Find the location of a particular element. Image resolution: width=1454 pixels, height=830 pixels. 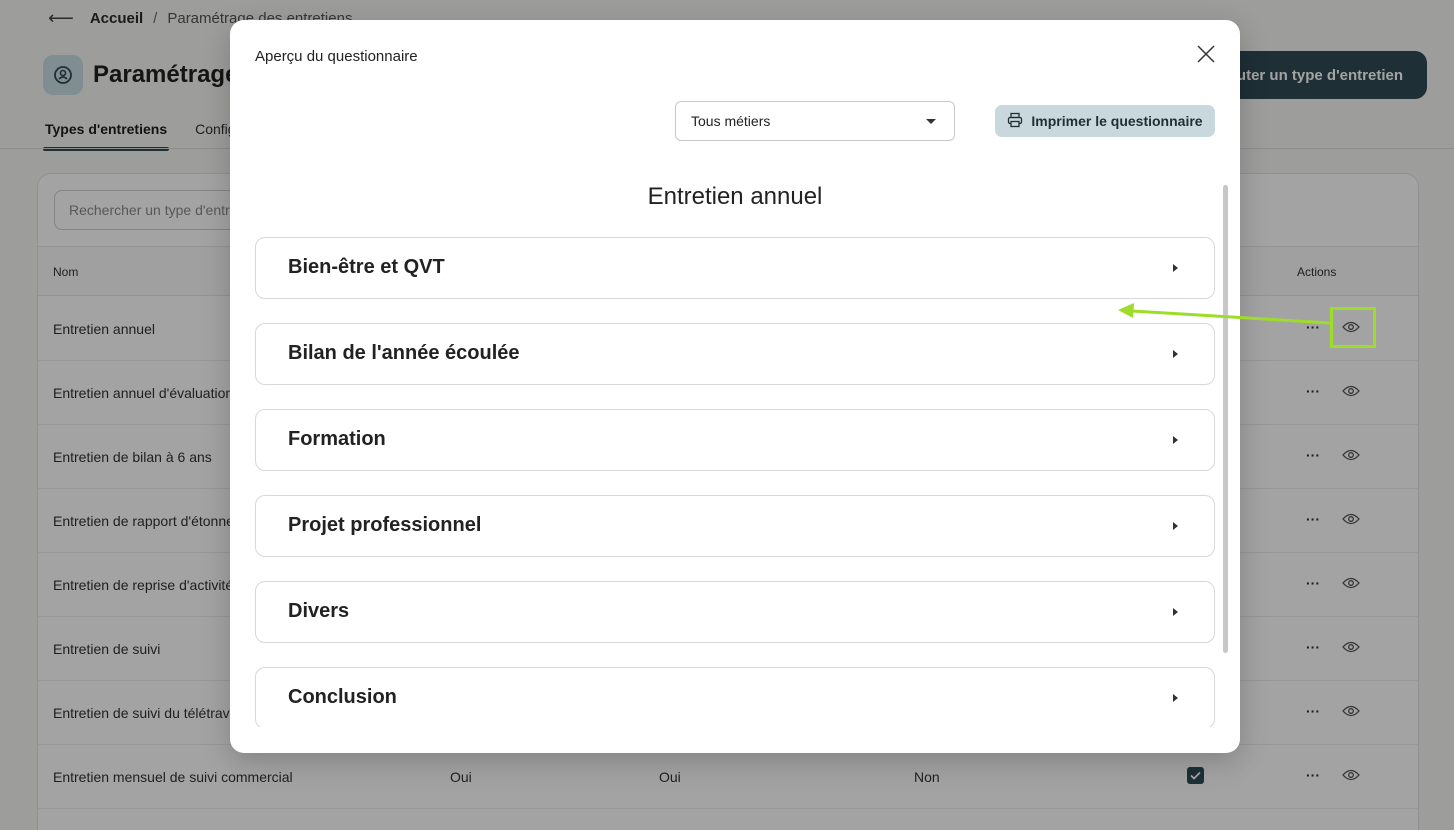

close-icon is located at coordinates (1206, 54).